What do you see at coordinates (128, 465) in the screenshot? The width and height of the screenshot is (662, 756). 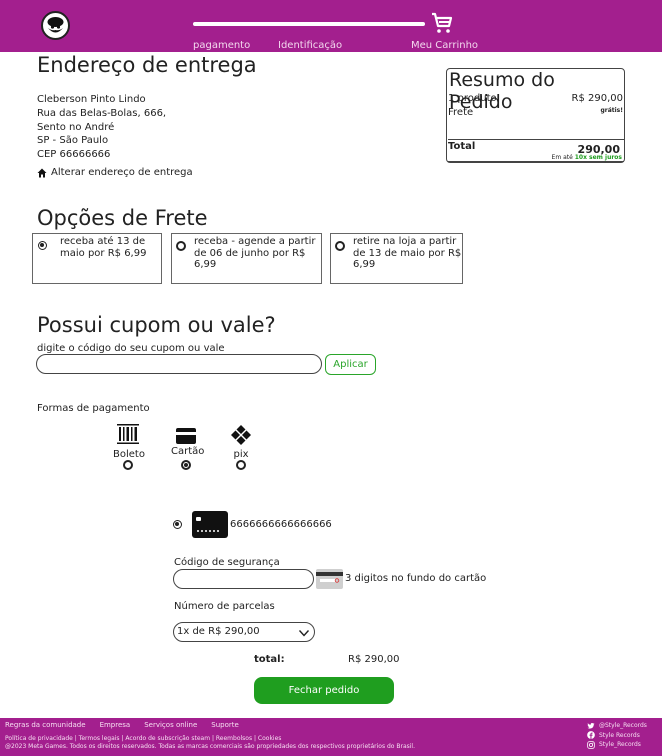 I see `payment-radio-boleto` at bounding box center [128, 465].